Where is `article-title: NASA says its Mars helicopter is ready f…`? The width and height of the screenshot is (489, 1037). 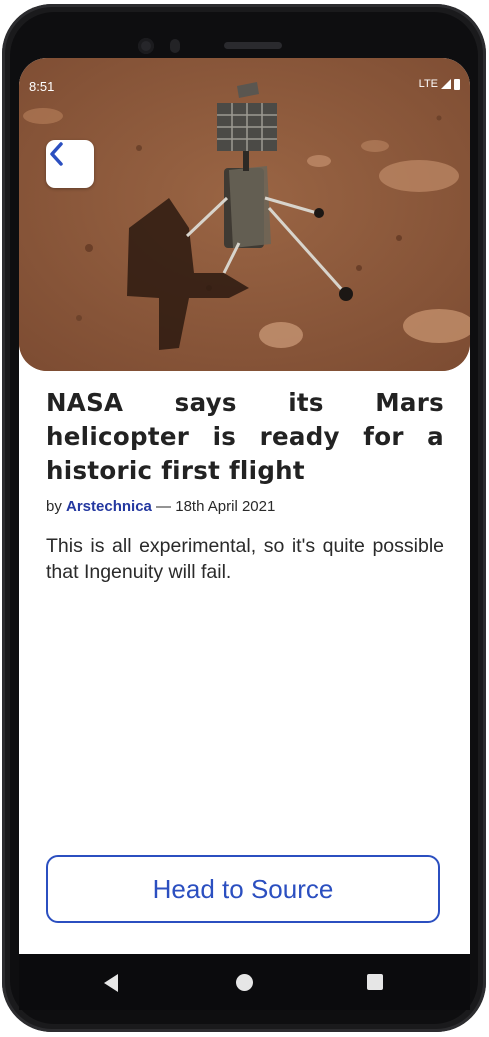 article-title: NASA says its Mars helicopter is ready f… is located at coordinates (245, 436).